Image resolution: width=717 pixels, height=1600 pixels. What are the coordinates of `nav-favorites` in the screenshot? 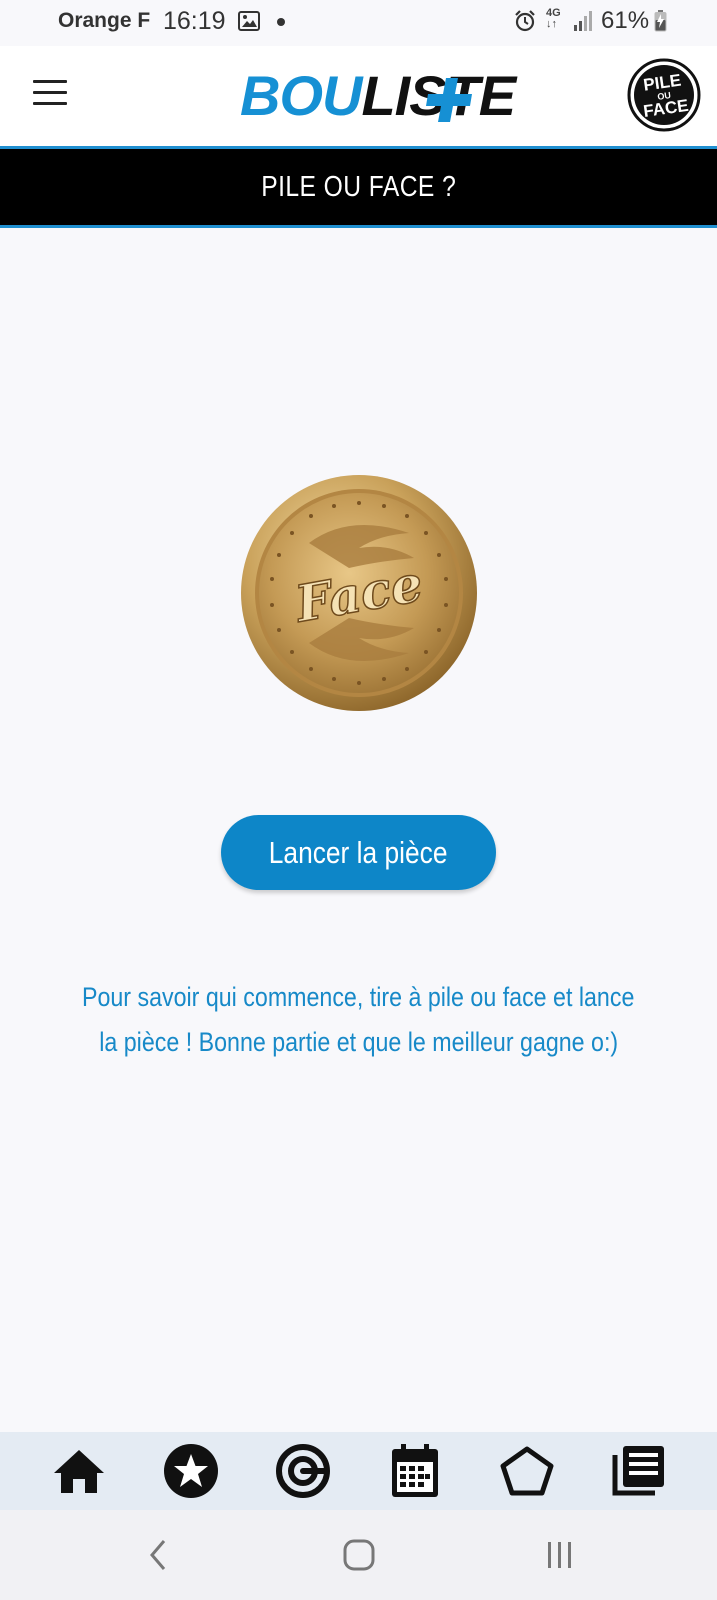 It's located at (191, 1471).